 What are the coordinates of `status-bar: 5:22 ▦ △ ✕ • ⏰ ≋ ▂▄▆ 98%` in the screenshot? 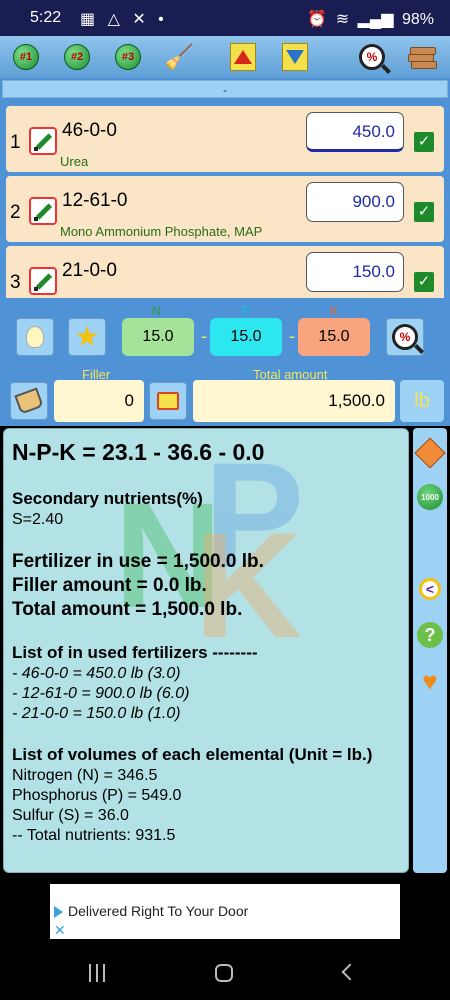 It's located at (225, 18).